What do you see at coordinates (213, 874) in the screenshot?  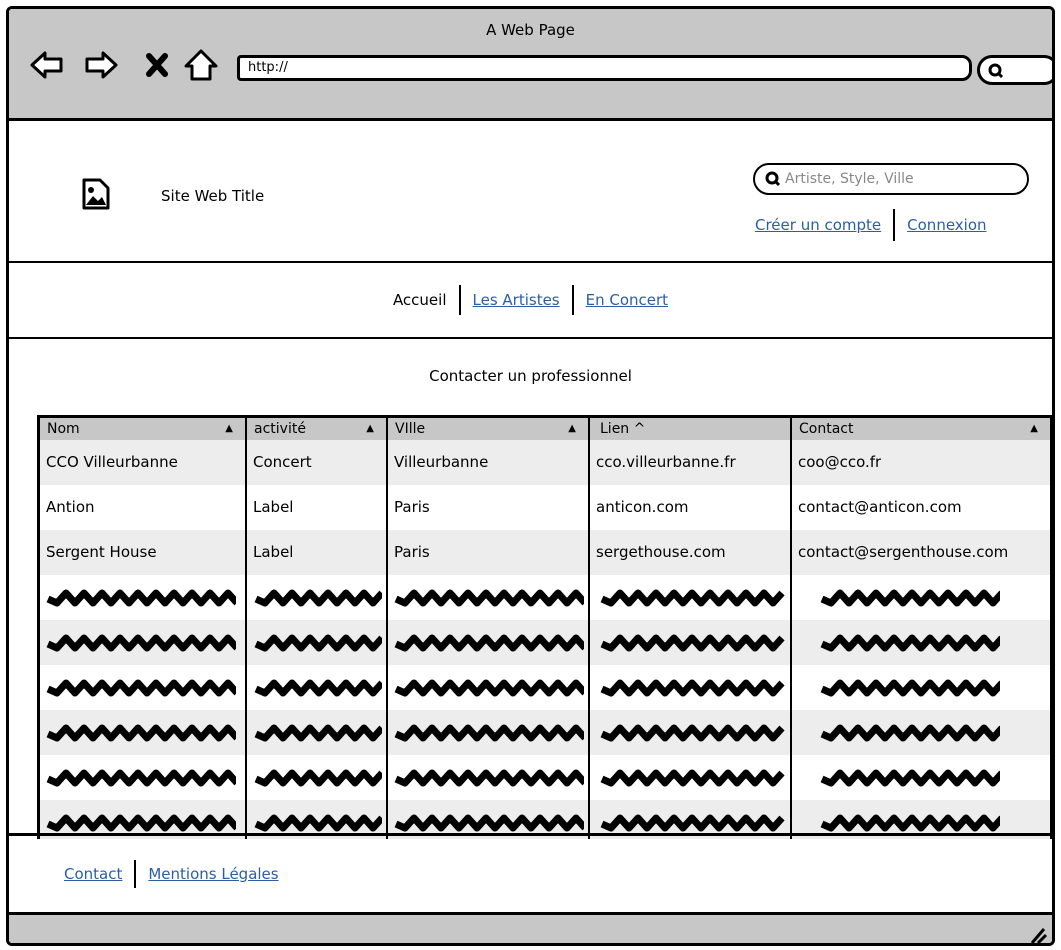 I see `footer-legal-link: Mentions Légales` at bounding box center [213, 874].